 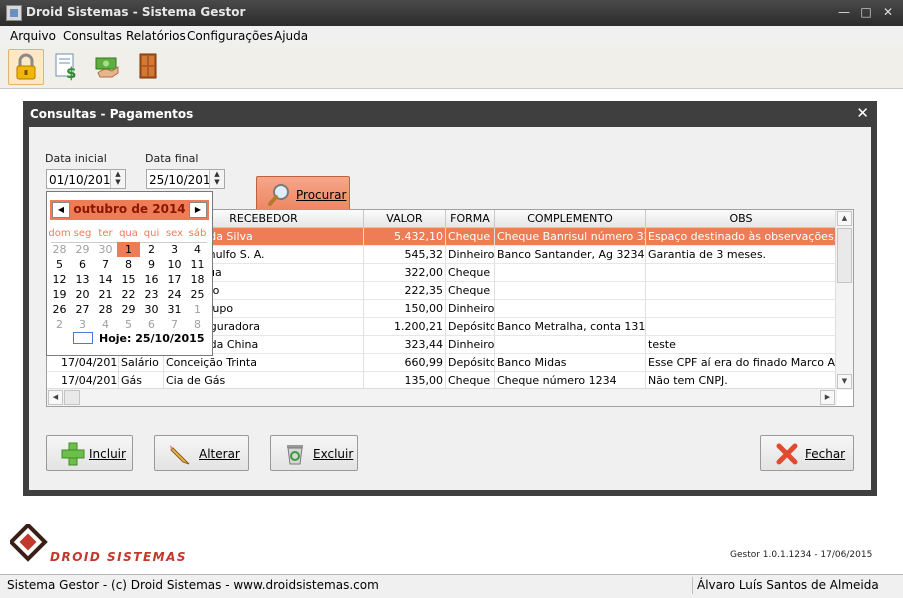 I want to click on calendar-day: 16, so click(x=151, y=279).